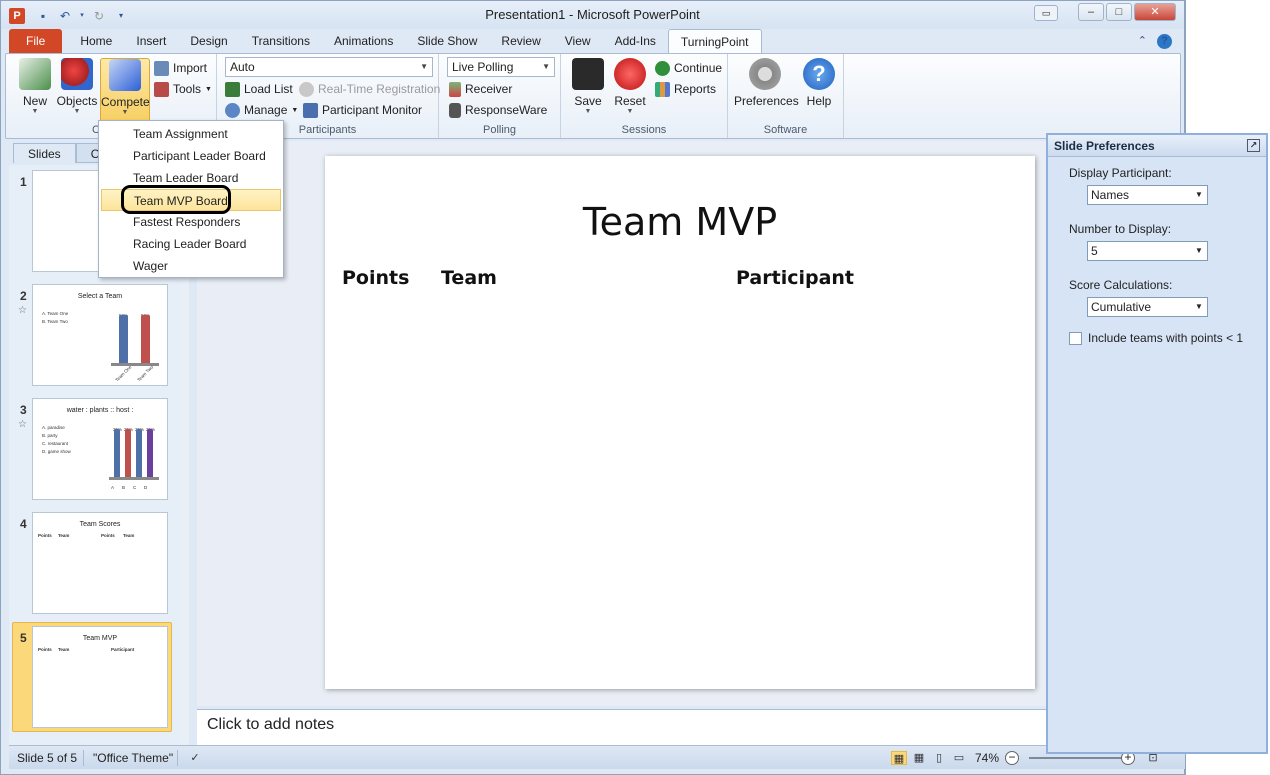 The image size is (1270, 775). I want to click on theme-name: "Office Theme", so click(133, 758).